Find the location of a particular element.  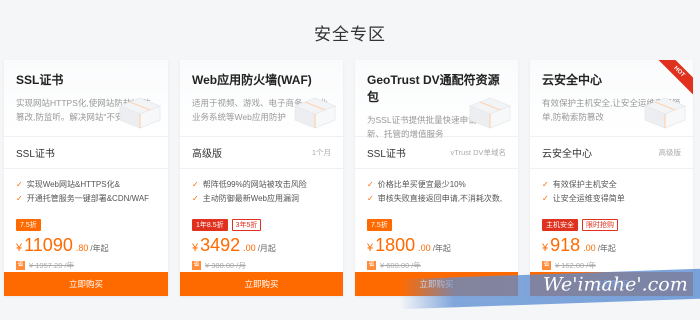

price: ¥ 11090 .80 /年起 is located at coordinates (86, 245).